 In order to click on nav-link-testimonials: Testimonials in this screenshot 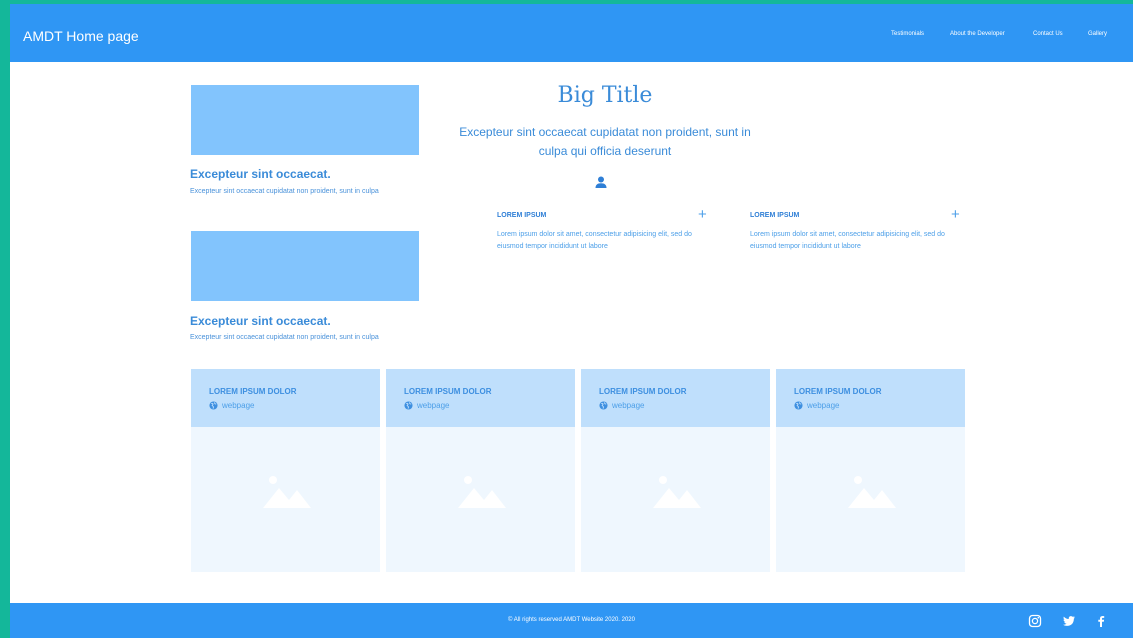, I will do `click(907, 34)`.